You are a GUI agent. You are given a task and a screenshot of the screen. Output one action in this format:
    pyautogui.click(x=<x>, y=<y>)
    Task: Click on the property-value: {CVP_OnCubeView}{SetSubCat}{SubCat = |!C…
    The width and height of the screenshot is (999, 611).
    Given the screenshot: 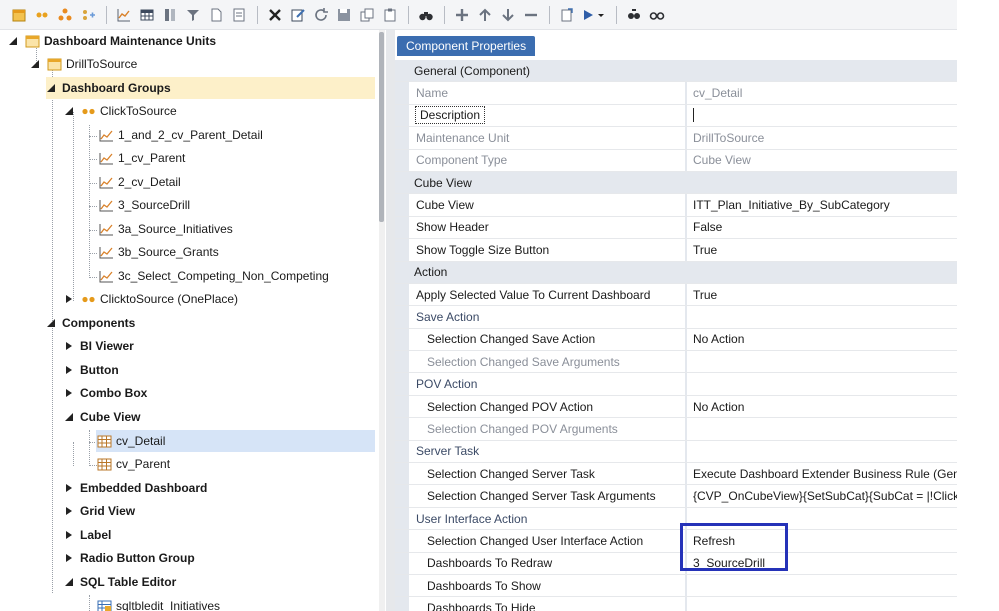 What is the action you would take?
    pyautogui.click(x=821, y=496)
    